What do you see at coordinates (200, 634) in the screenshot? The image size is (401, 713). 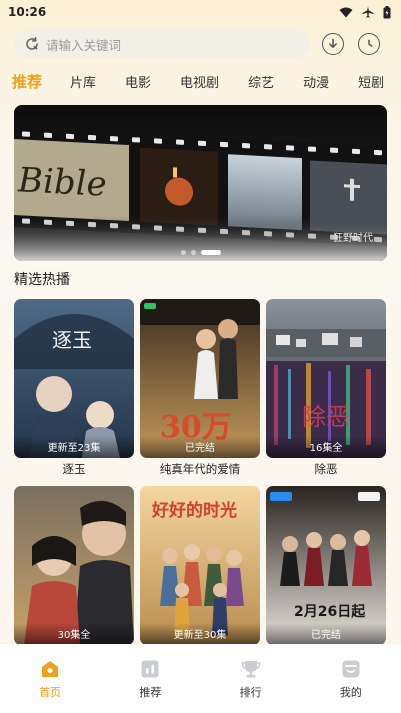 I see `episode-badge: 更新至30集` at bounding box center [200, 634].